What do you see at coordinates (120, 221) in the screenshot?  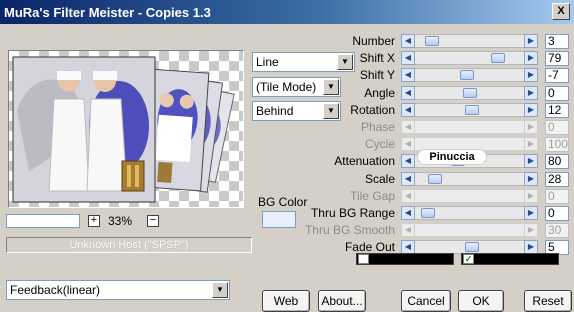 I see `zoom-value: 33%` at bounding box center [120, 221].